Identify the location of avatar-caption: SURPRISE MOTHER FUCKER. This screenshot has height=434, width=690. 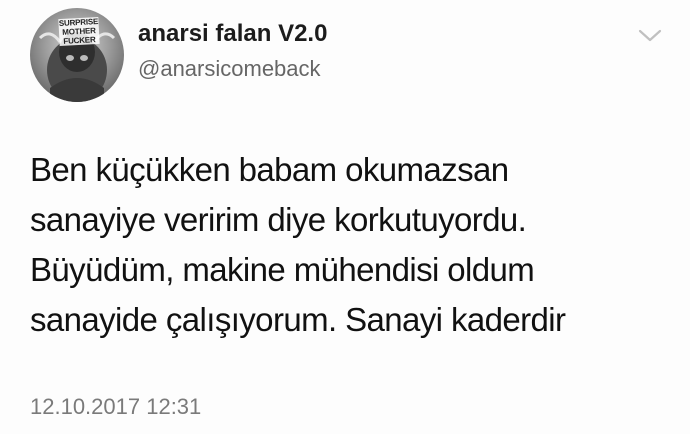
(79, 31).